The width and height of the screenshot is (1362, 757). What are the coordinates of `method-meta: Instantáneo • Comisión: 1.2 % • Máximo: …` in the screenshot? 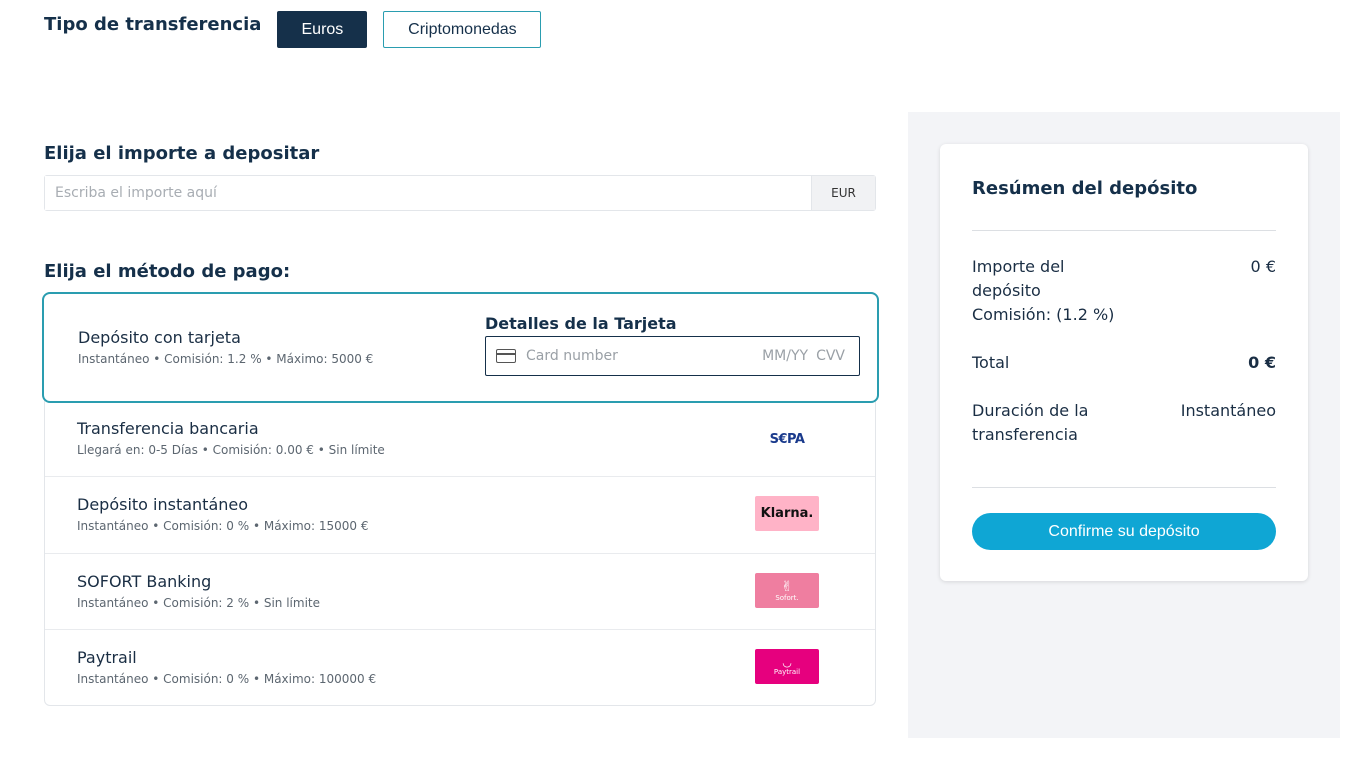 It's located at (226, 359).